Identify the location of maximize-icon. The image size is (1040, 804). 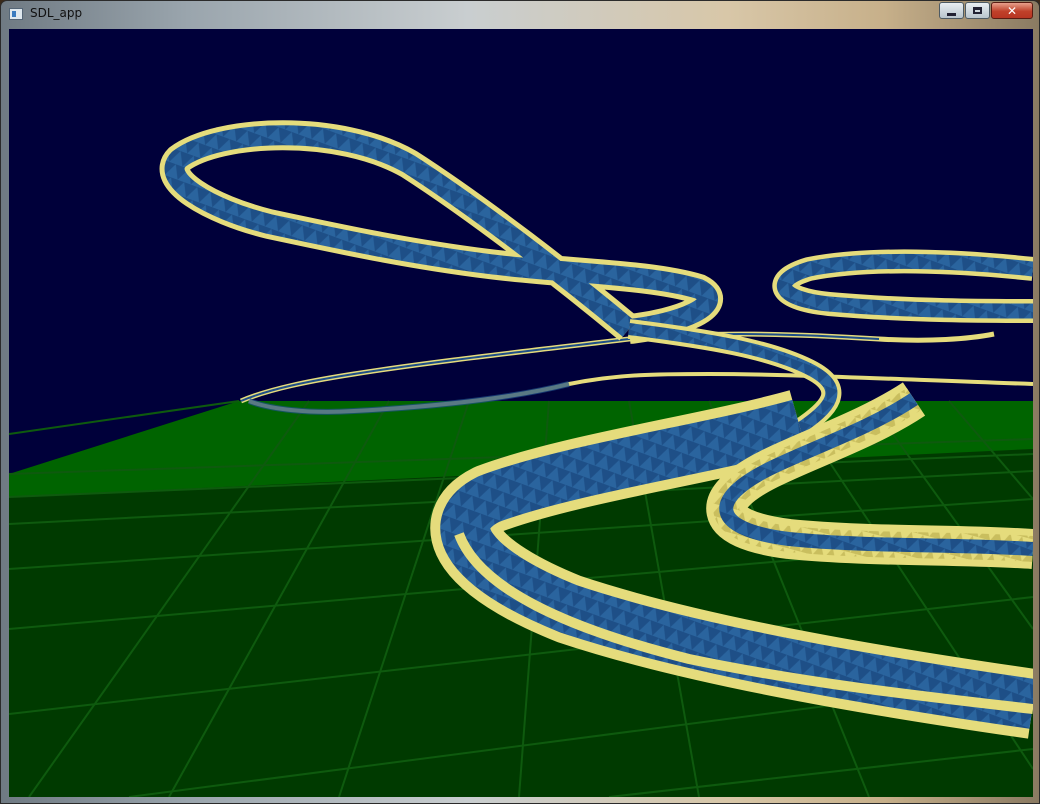
(977, 10).